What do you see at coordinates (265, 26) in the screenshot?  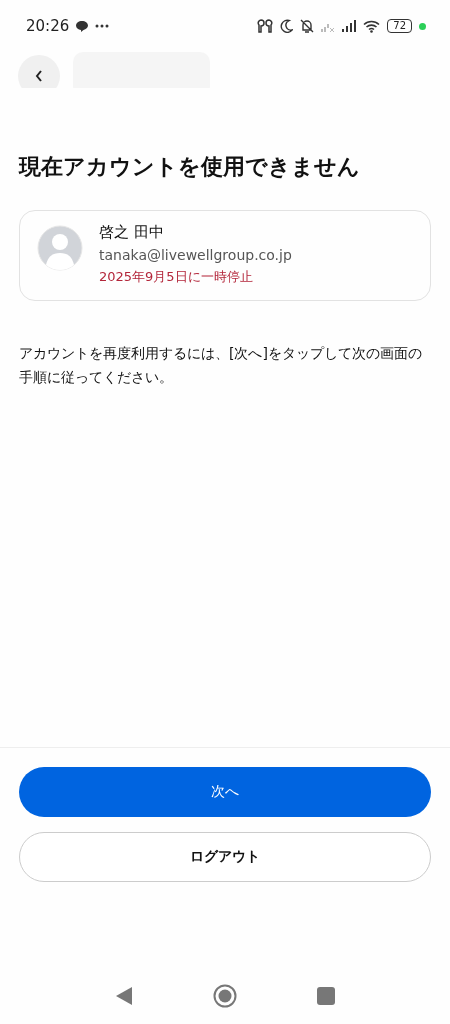 I see `earbuds-icon` at bounding box center [265, 26].